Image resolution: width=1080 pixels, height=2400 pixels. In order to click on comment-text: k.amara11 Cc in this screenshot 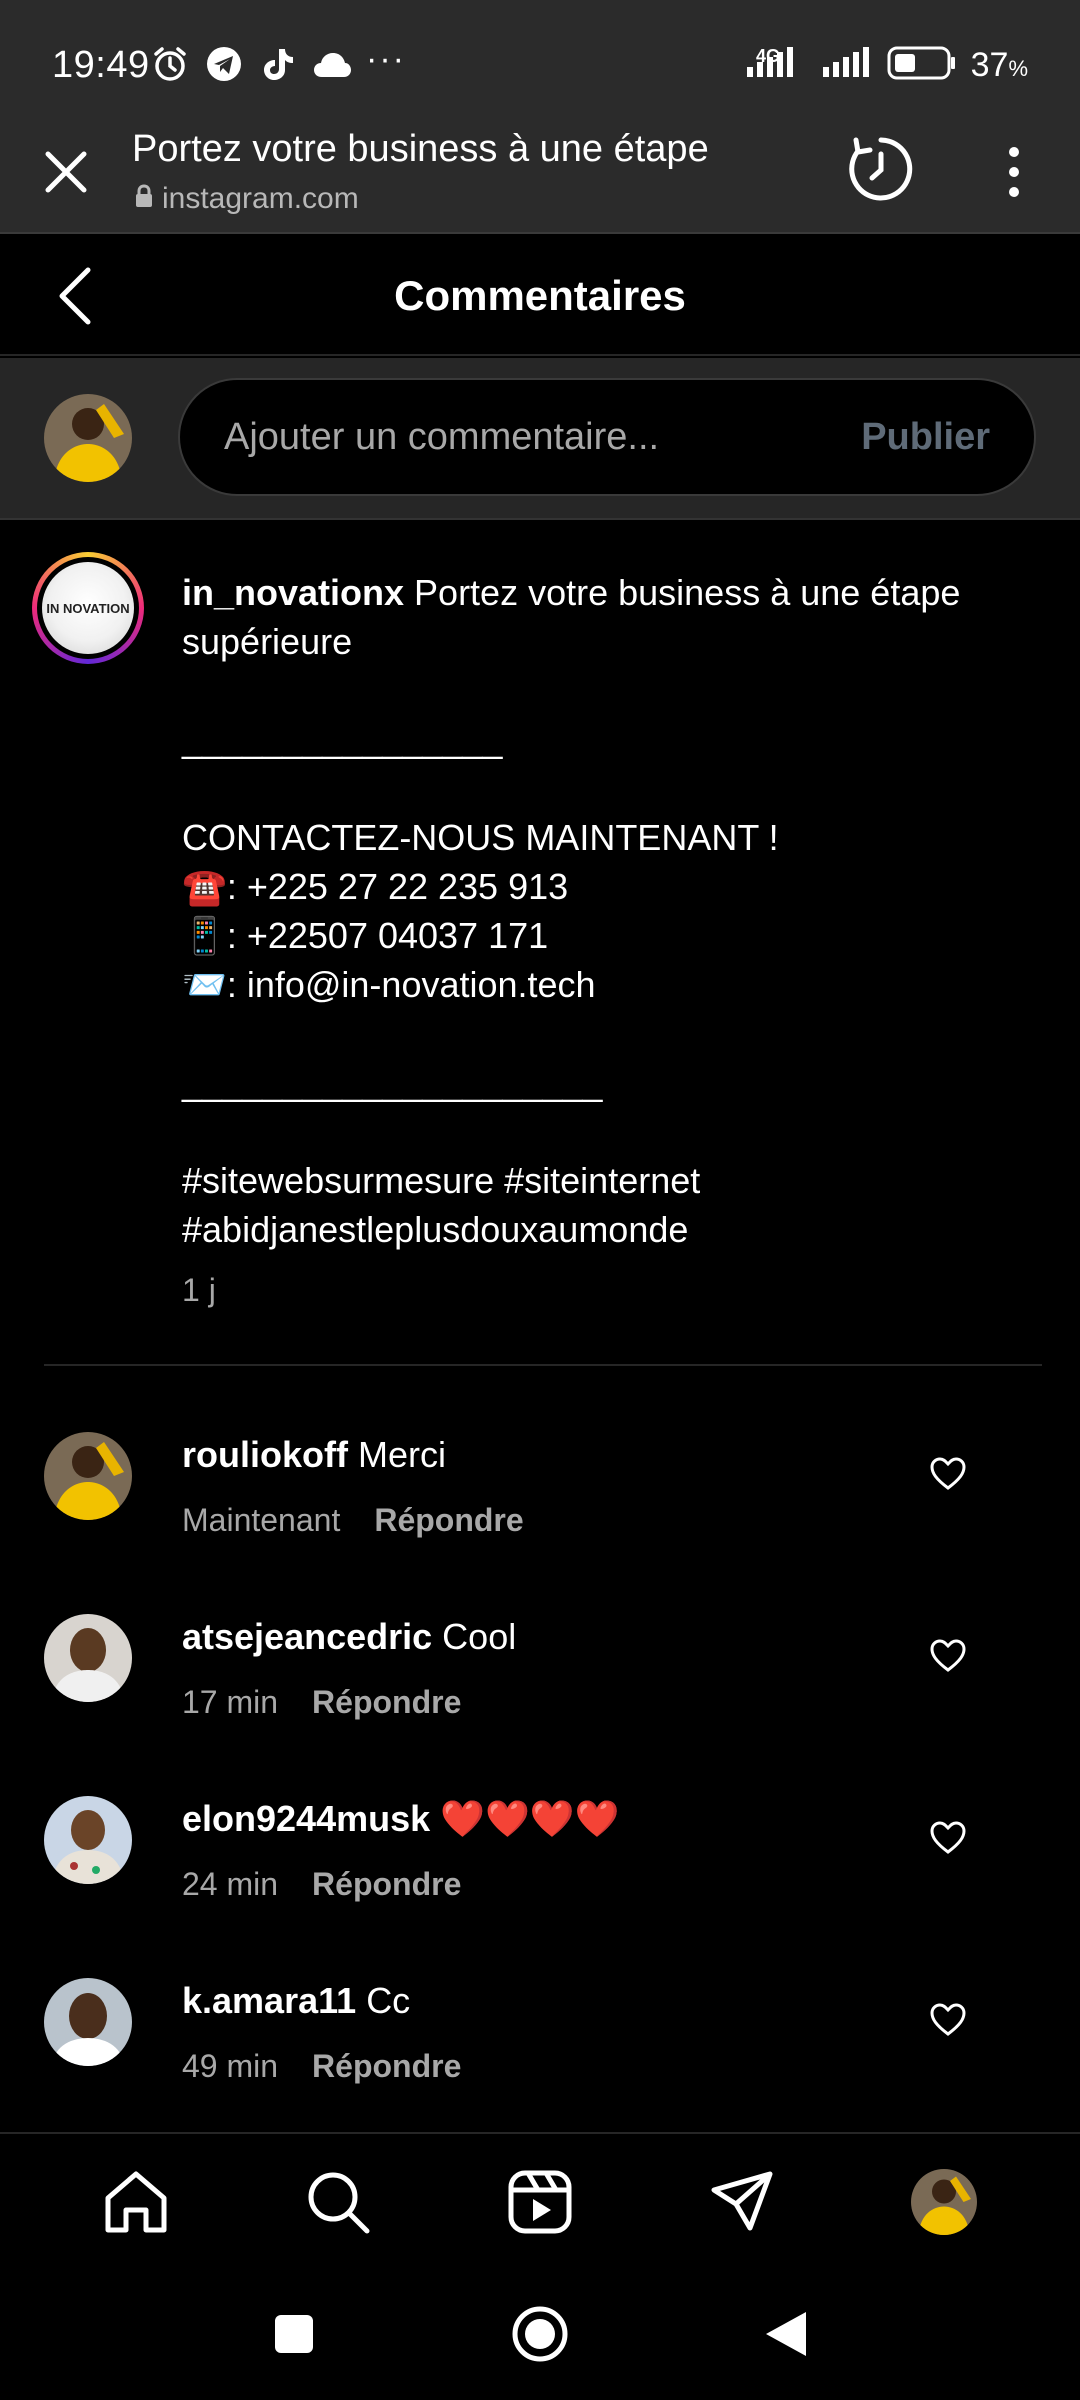, I will do `click(296, 2000)`.